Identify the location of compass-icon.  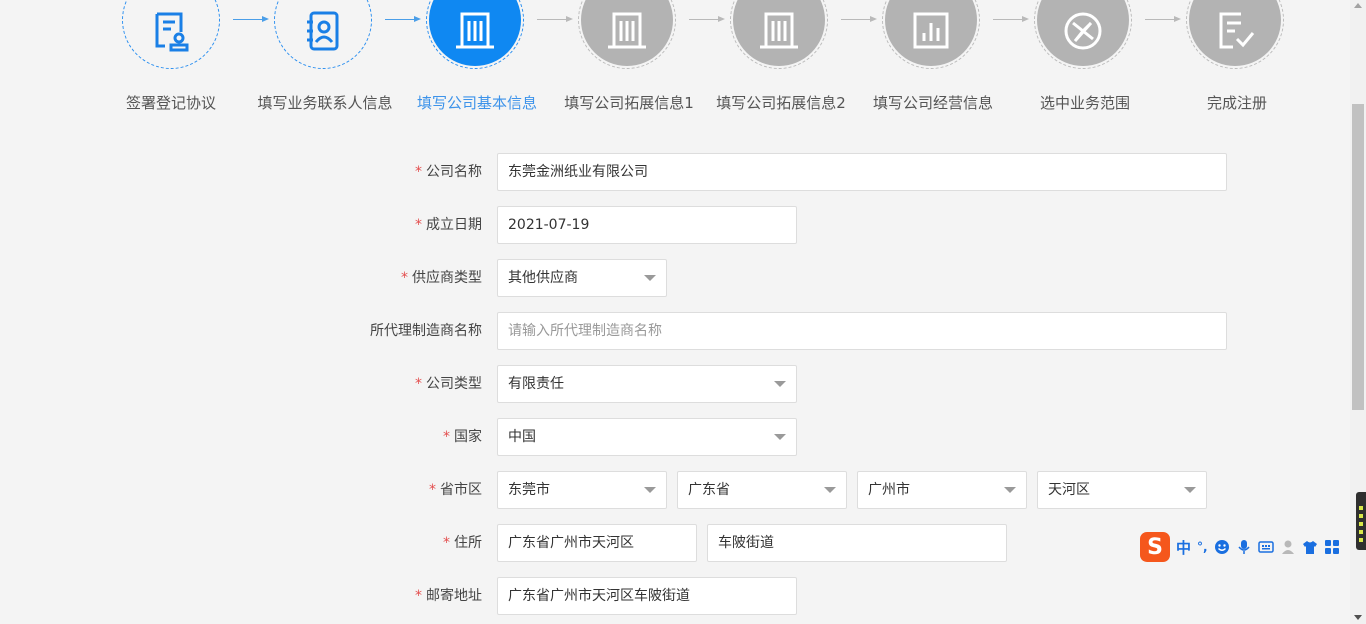
(1083, 31).